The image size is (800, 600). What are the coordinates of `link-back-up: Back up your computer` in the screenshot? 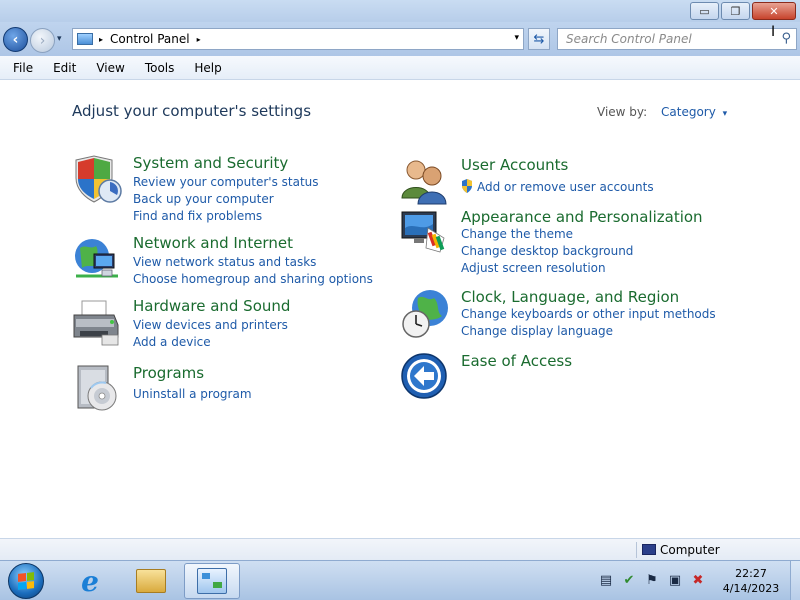 It's located at (203, 199).